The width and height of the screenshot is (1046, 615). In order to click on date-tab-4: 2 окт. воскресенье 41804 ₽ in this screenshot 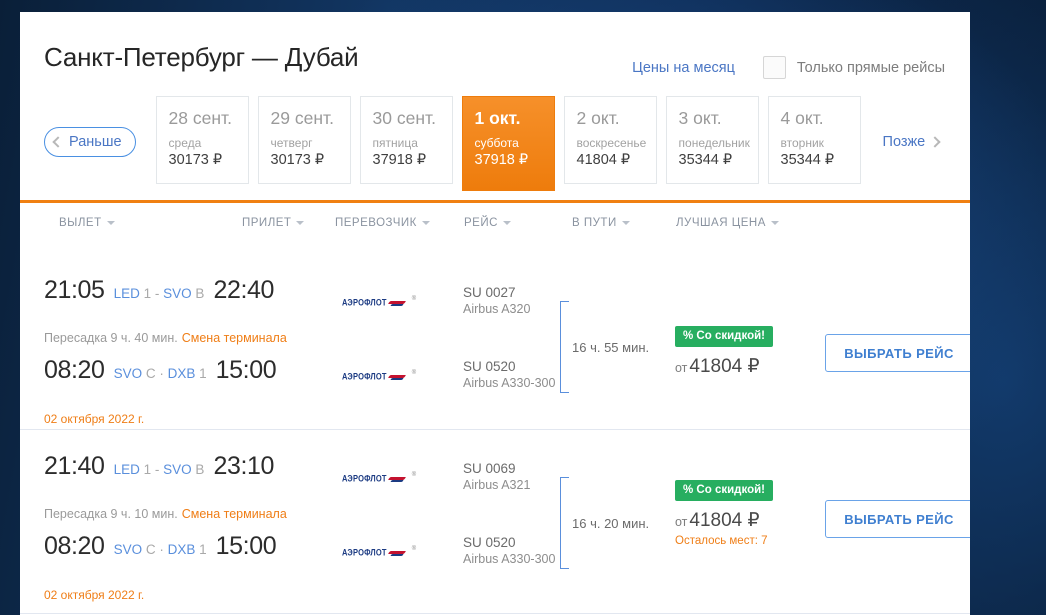, I will do `click(610, 140)`.